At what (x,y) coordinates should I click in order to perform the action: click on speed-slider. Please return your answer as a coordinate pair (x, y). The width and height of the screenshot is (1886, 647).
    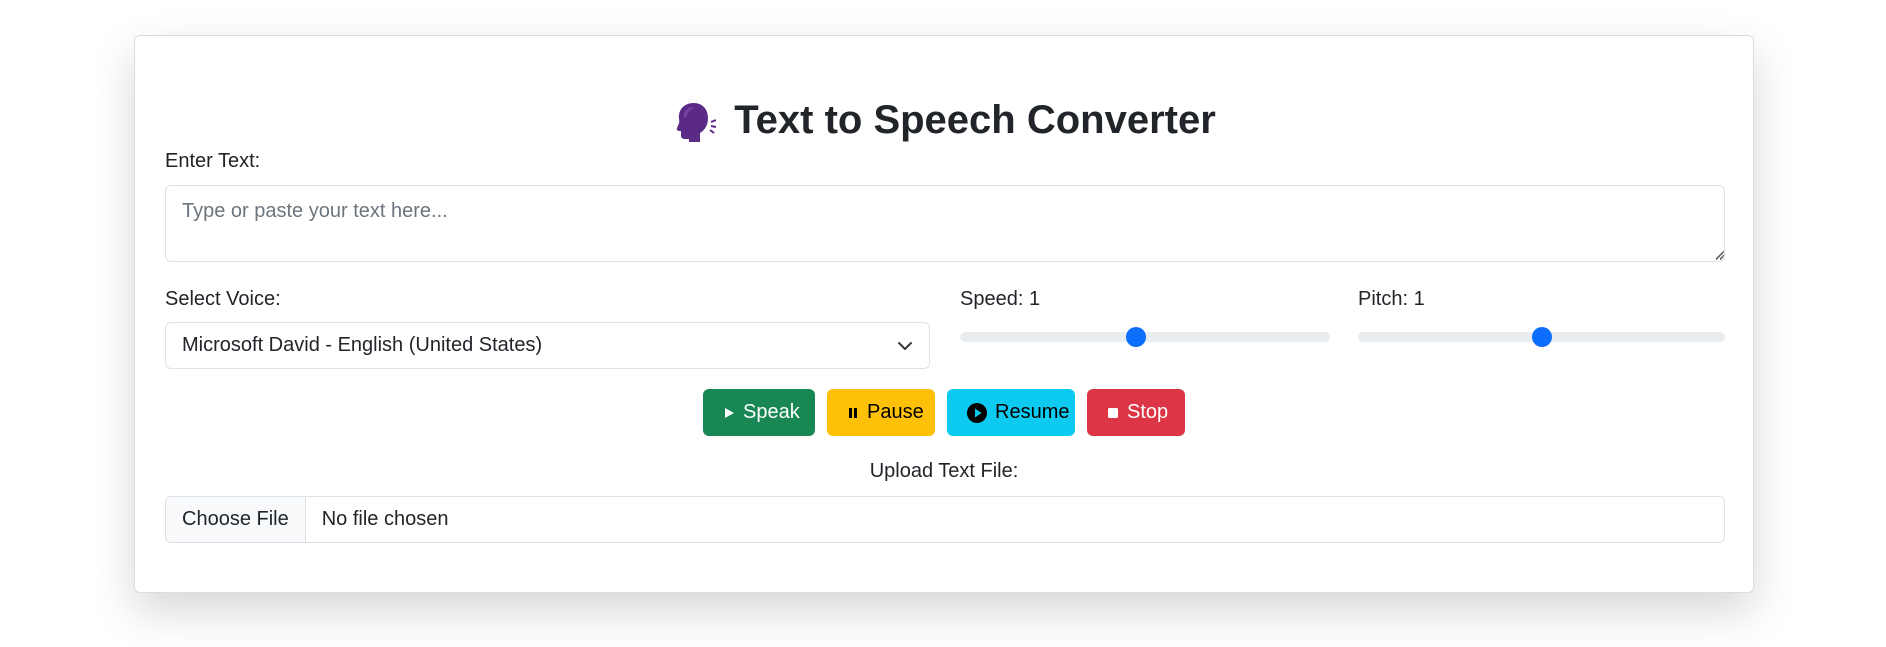
    Looking at the image, I should click on (1145, 337).